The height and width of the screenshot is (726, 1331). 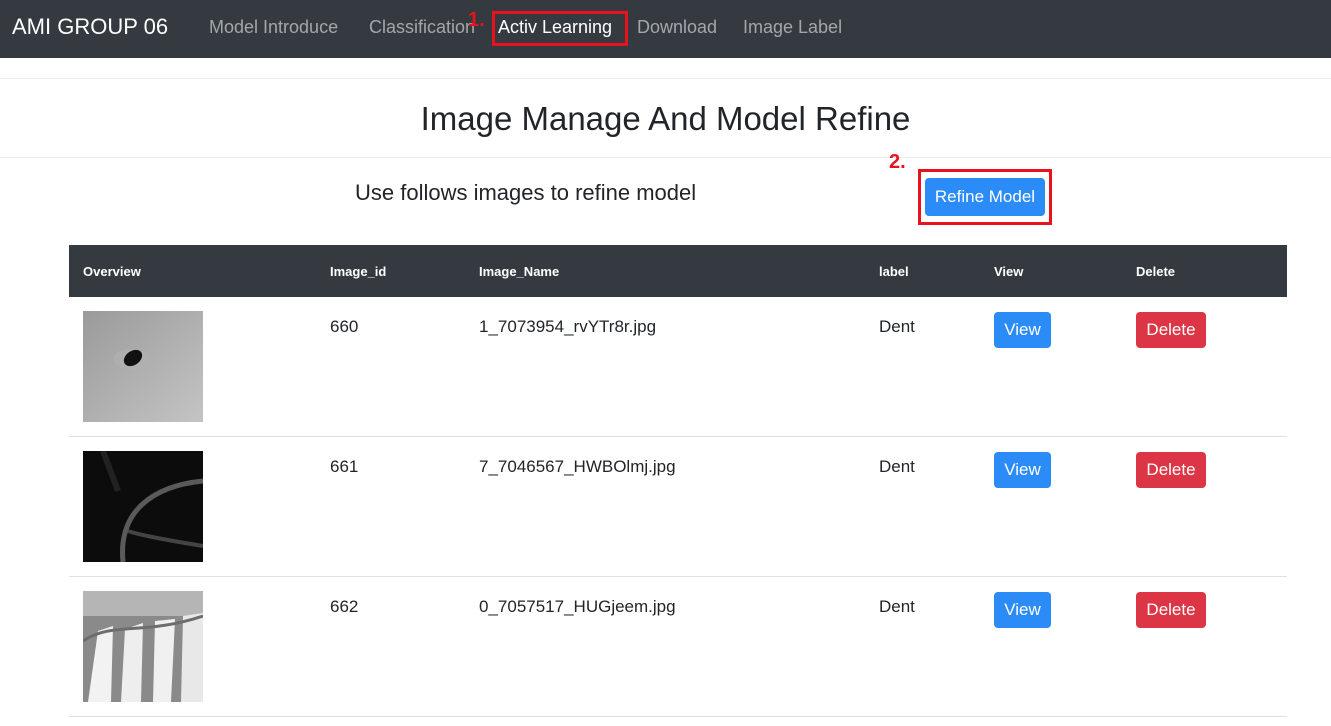 What do you see at coordinates (894, 271) in the screenshot?
I see `header-label: label` at bounding box center [894, 271].